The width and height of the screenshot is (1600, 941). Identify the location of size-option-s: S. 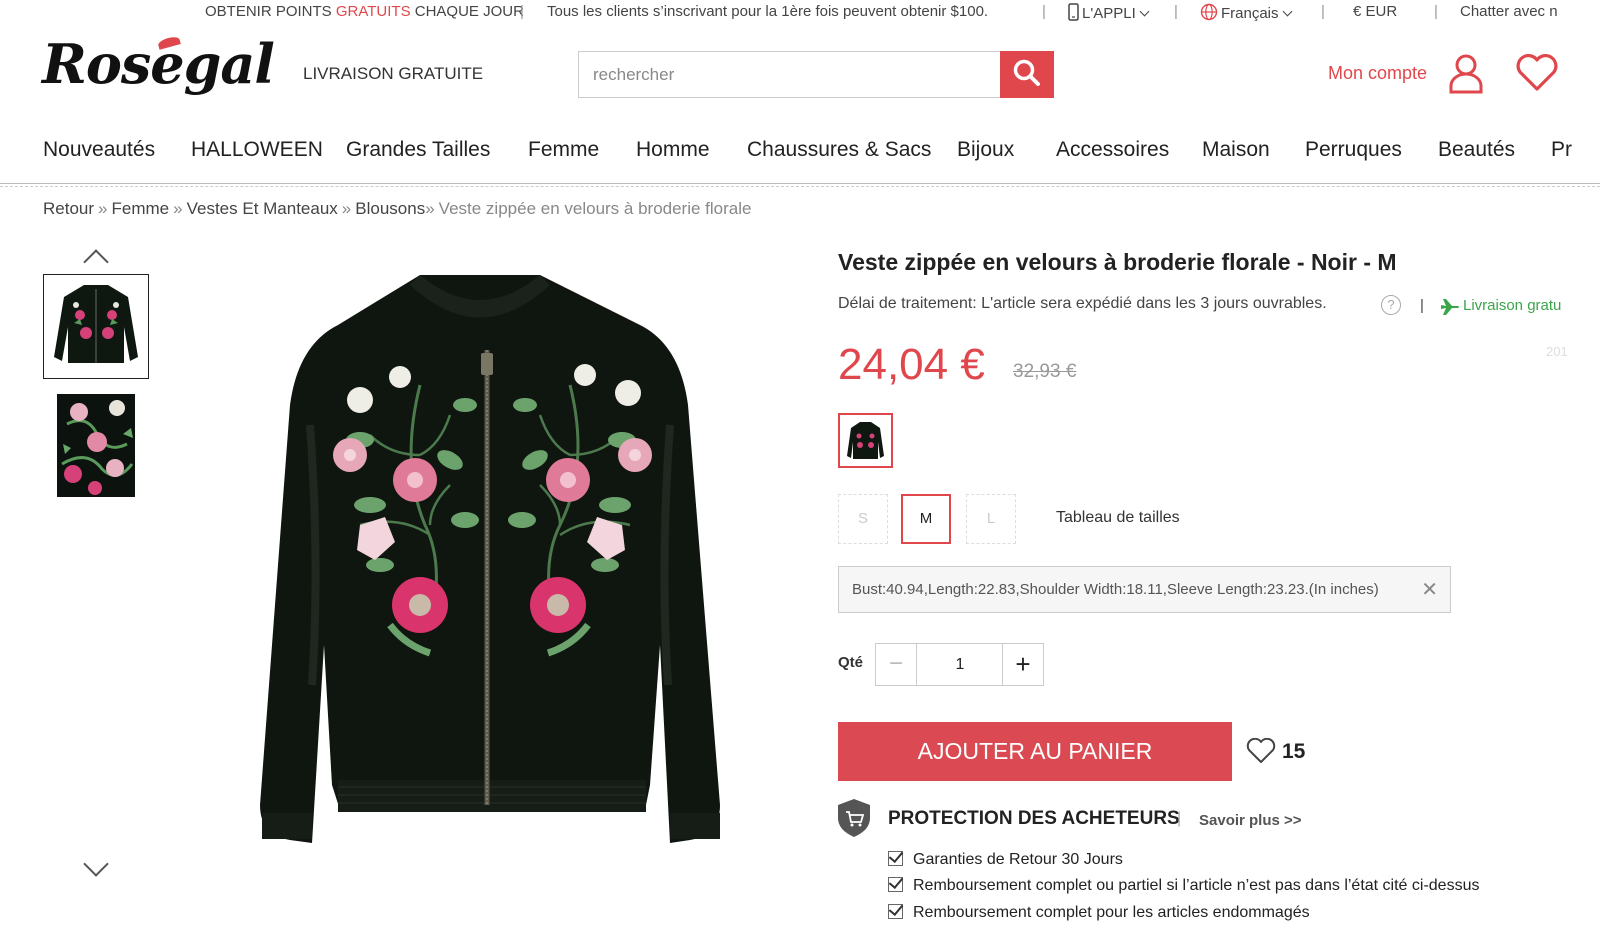
(863, 519).